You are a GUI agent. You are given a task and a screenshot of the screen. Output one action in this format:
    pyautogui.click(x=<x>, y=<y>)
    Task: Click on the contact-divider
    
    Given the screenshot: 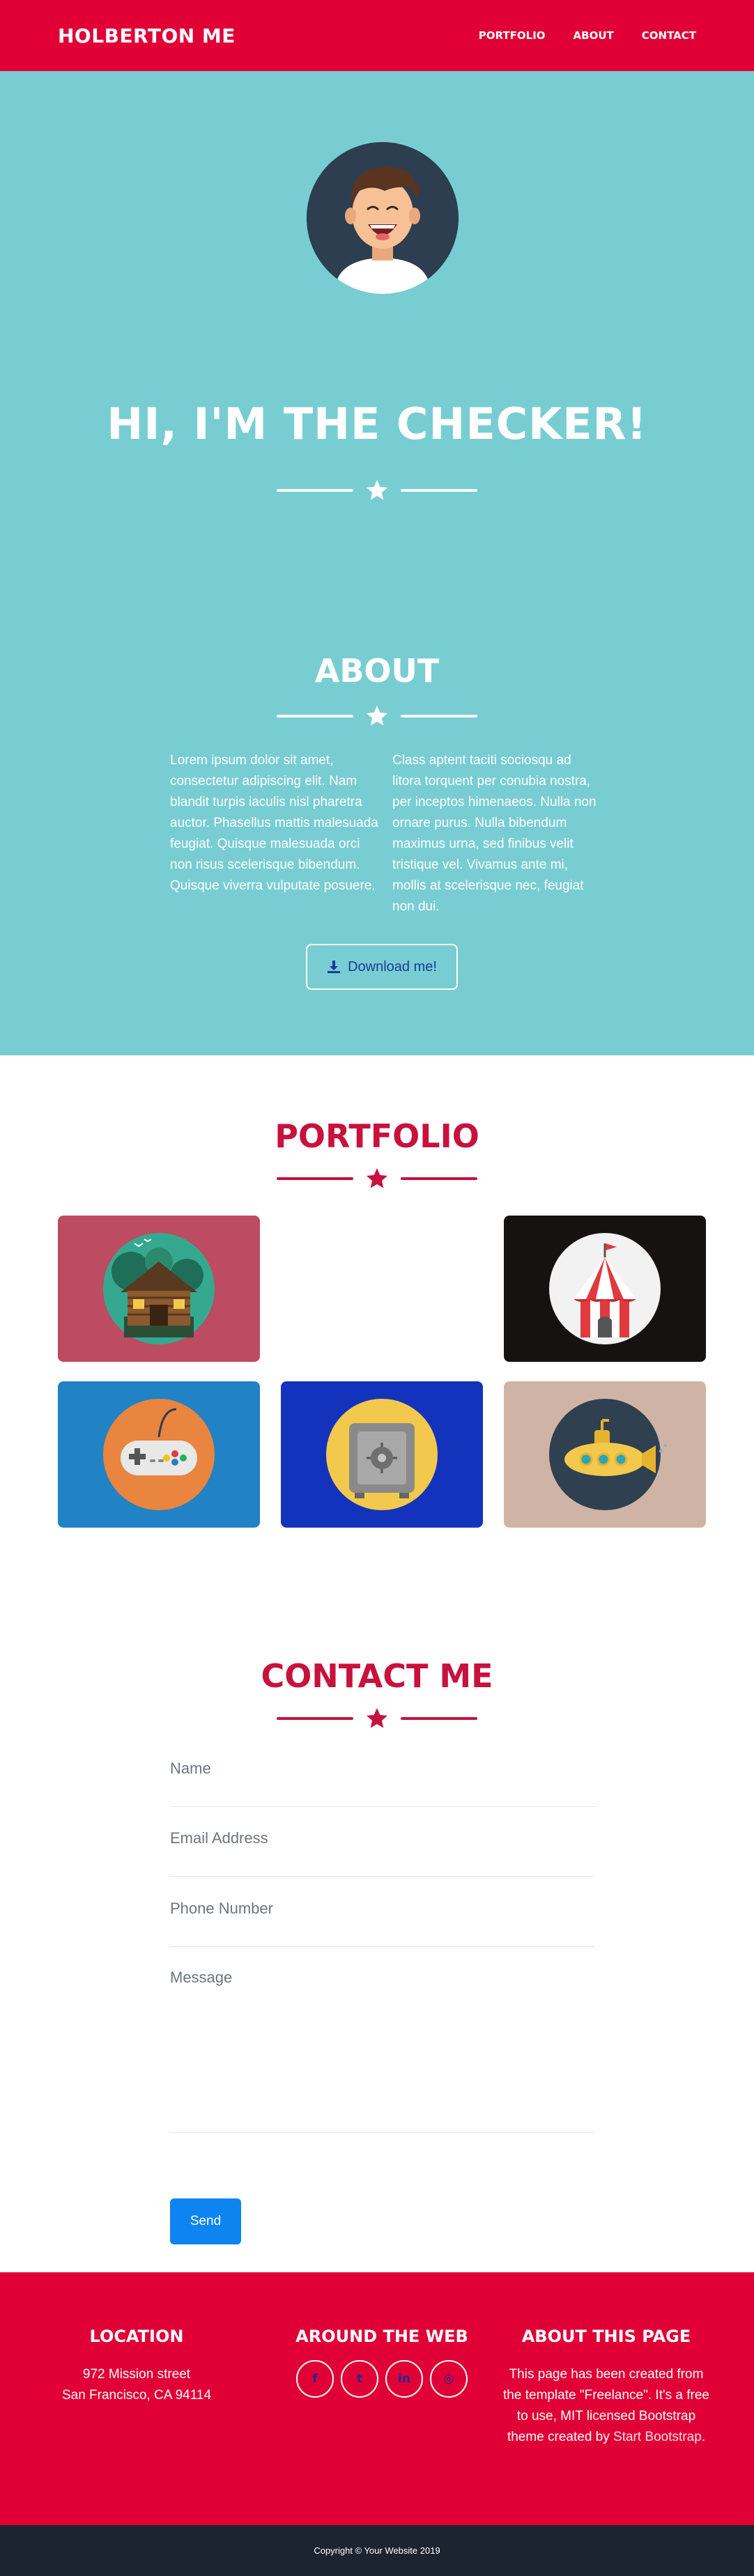 What is the action you would take?
    pyautogui.click(x=377, y=1718)
    